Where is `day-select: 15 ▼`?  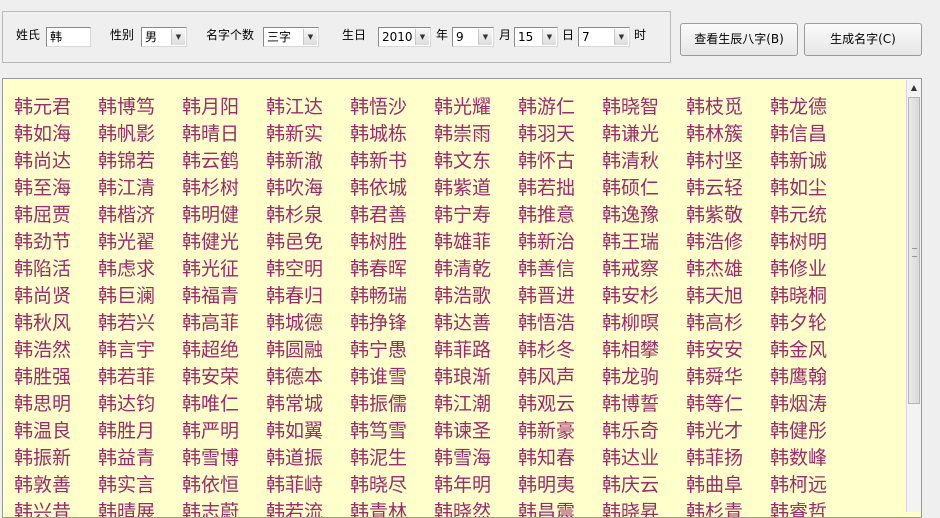
day-select: 15 ▼ is located at coordinates (536, 37).